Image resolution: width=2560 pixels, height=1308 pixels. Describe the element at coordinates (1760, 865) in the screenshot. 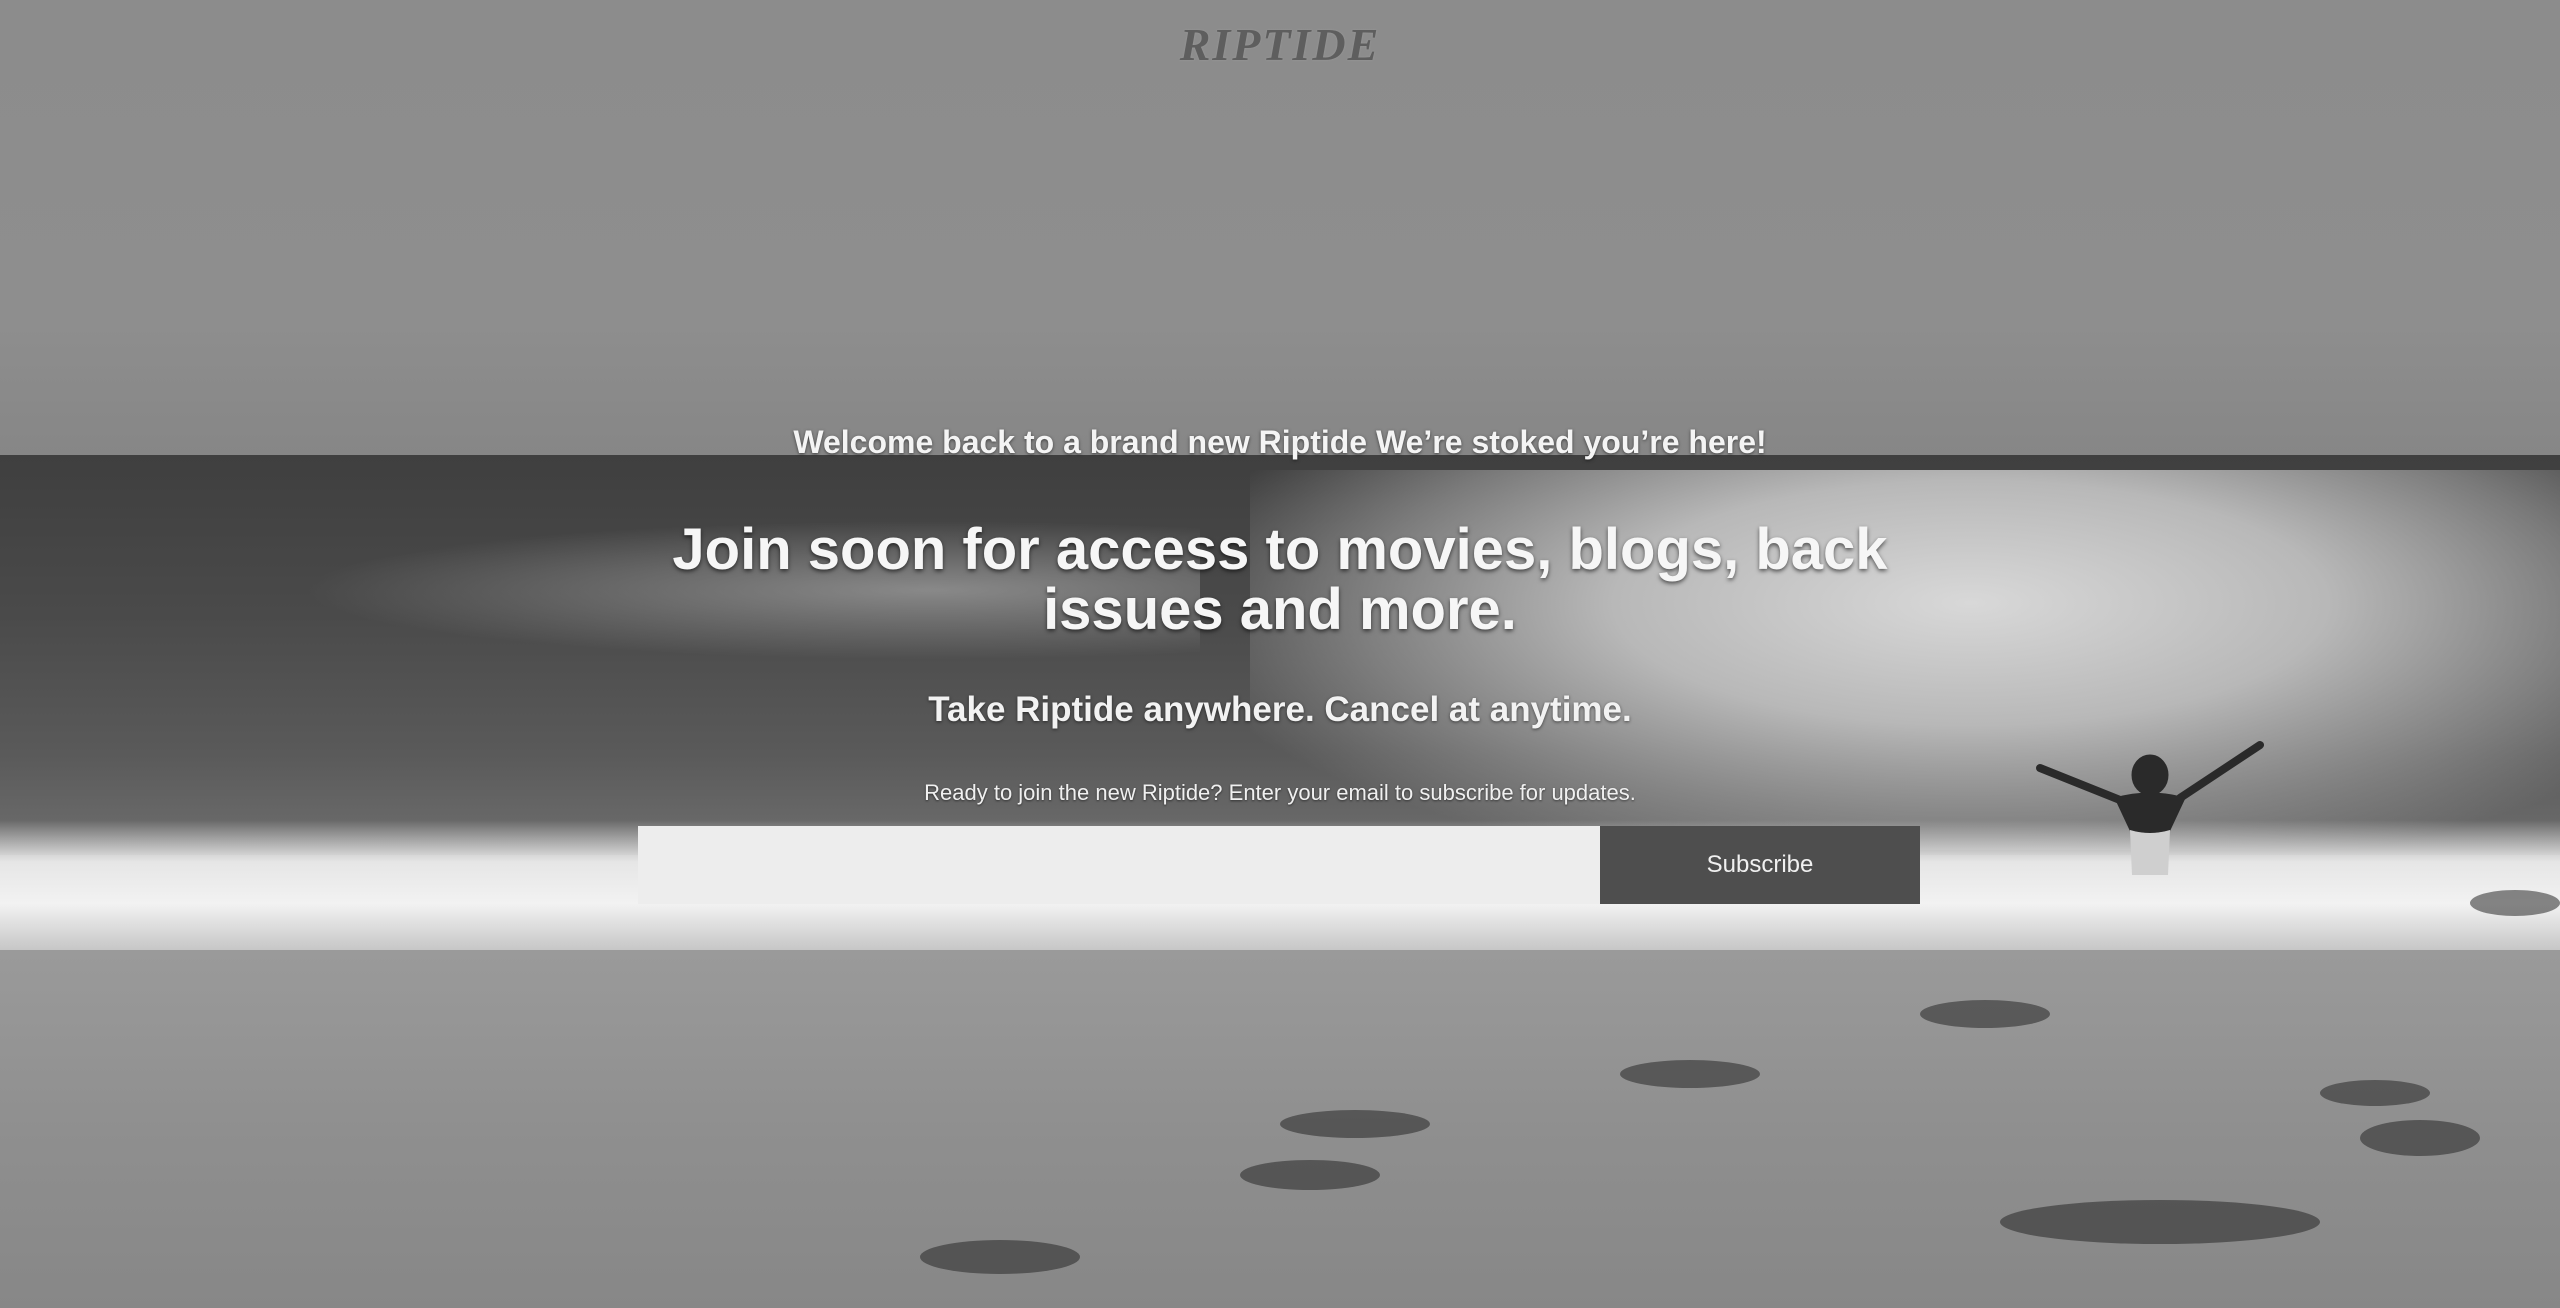

I see `subscribe-button: Subscribe` at that location.